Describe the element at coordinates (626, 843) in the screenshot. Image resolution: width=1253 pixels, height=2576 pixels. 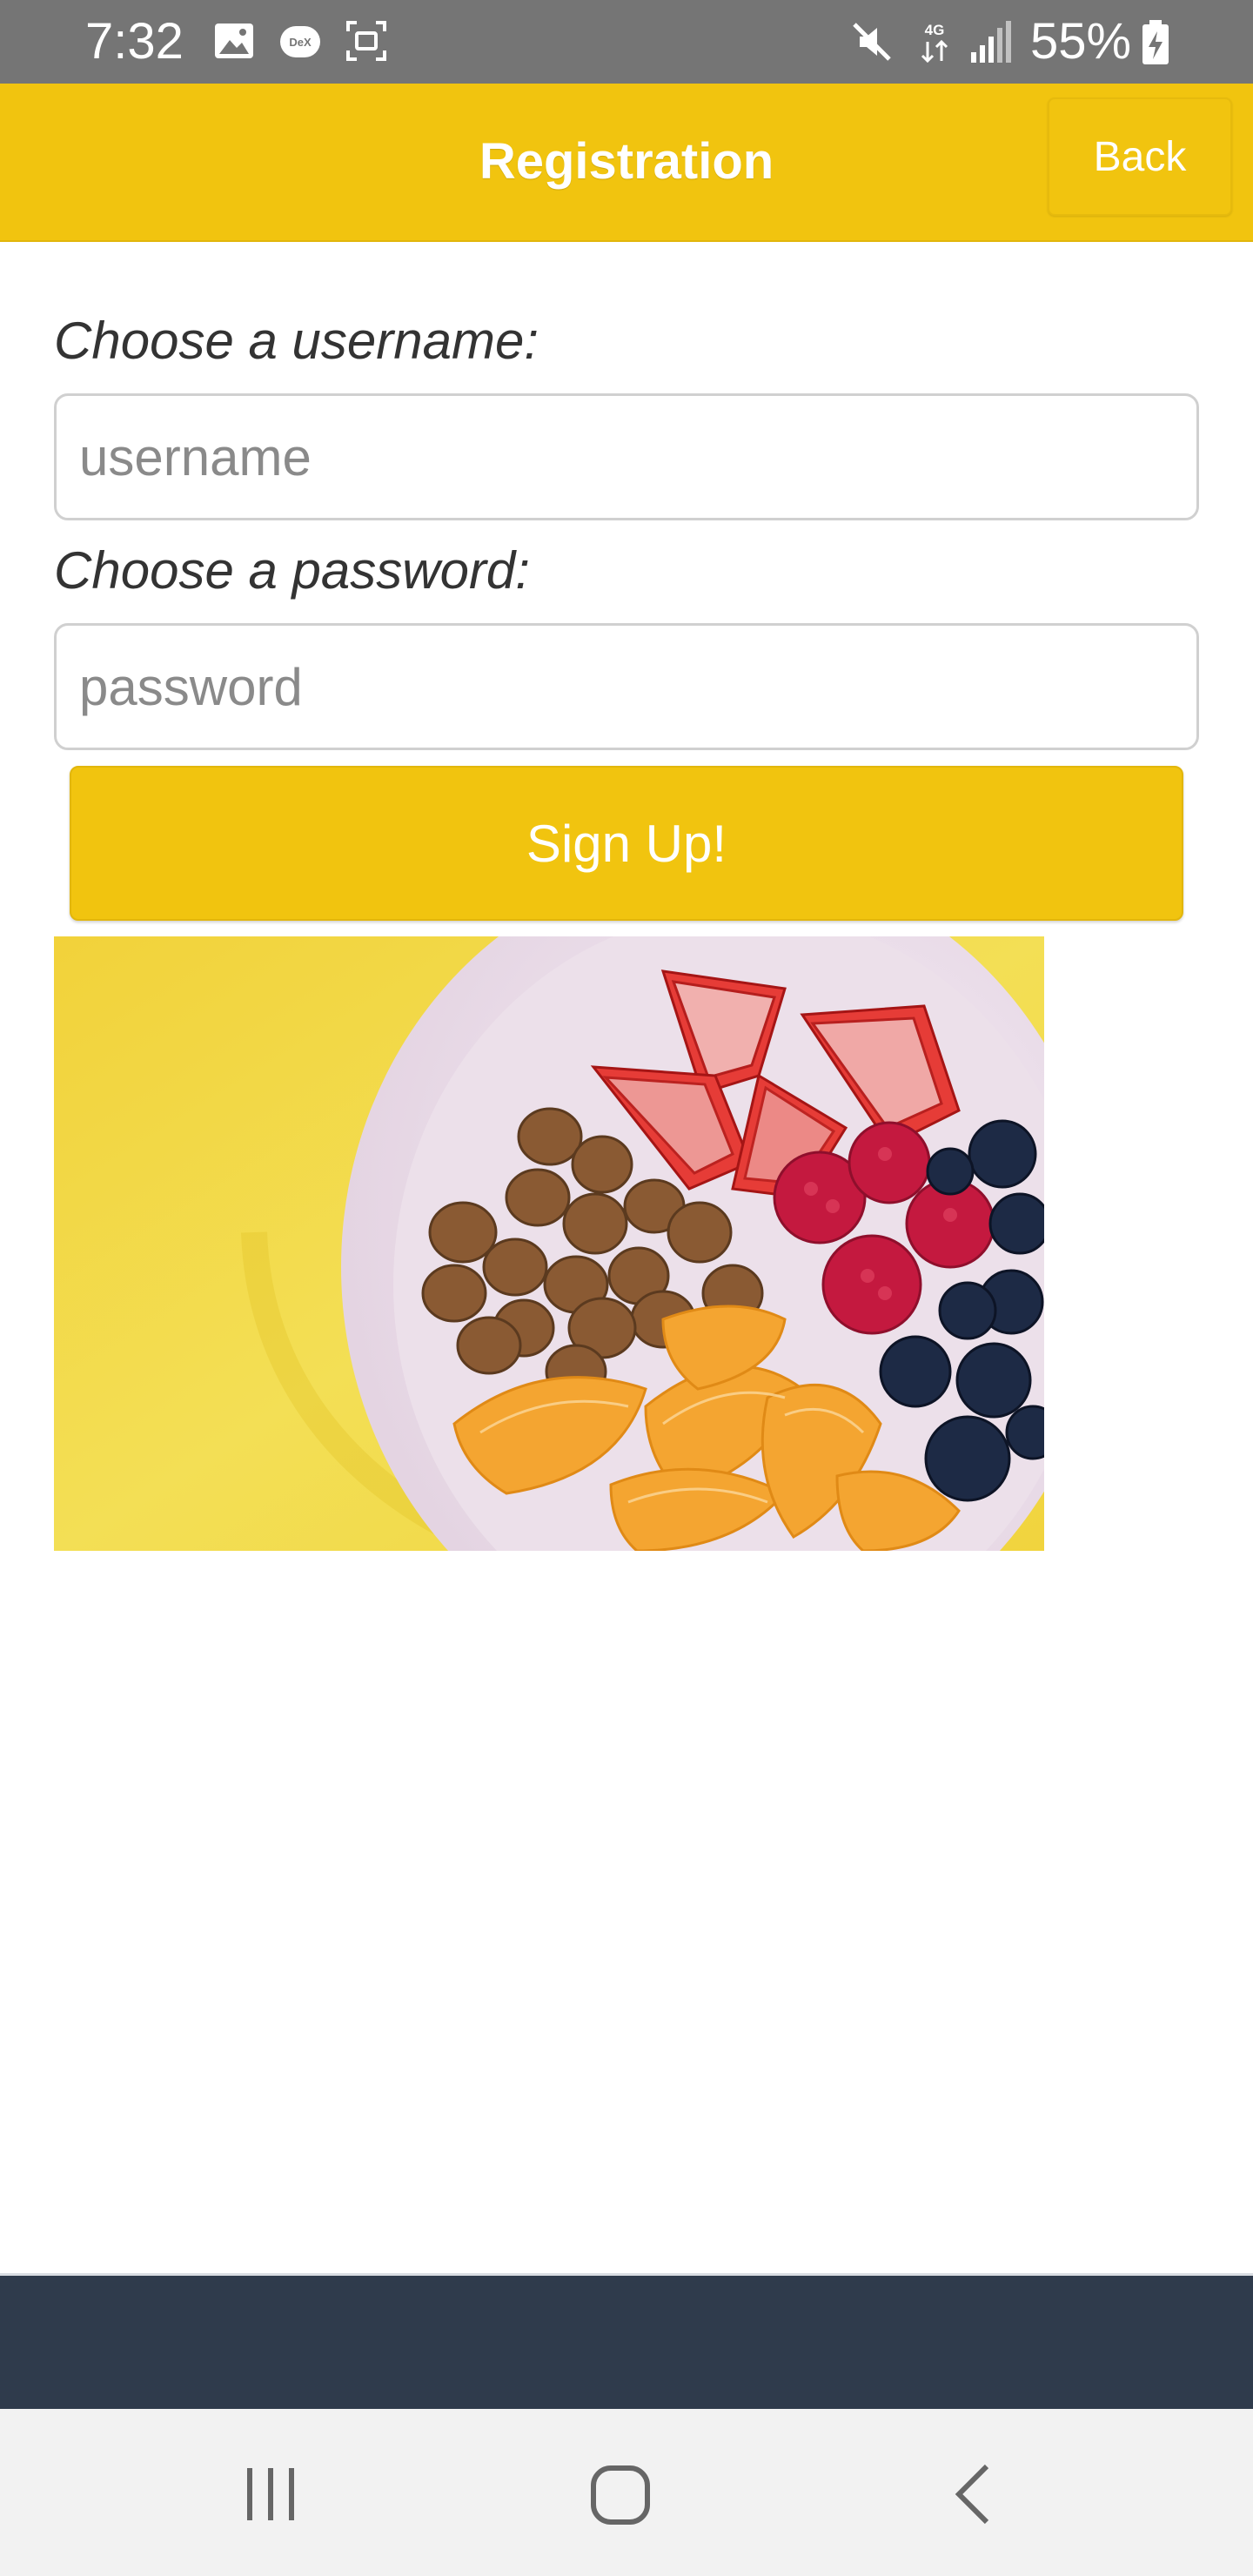
I see `sign-up-button: Sign Up!` at that location.